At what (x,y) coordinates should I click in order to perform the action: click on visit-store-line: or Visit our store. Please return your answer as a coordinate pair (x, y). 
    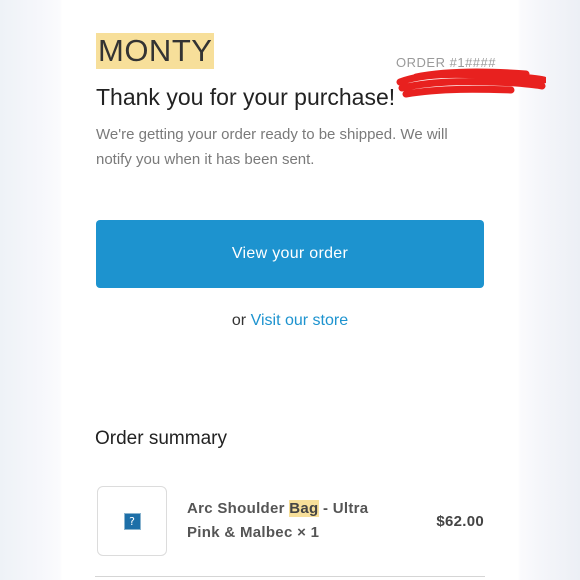
    Looking at the image, I should click on (290, 321).